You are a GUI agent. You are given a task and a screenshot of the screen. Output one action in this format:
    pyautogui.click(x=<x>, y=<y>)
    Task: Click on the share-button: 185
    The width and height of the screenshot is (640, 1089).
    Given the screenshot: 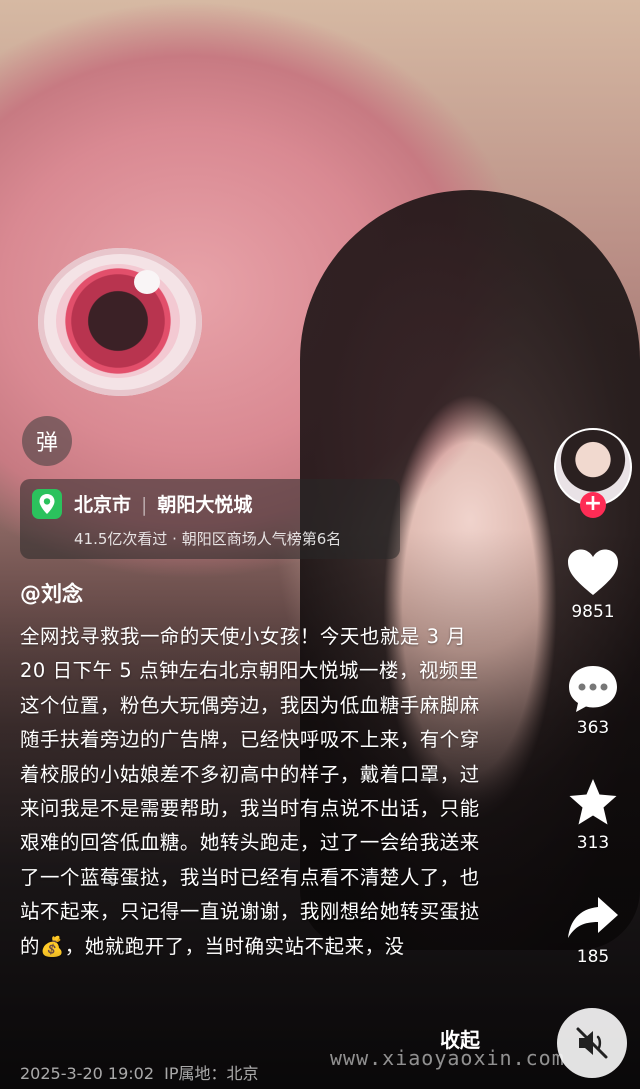 What is the action you would take?
    pyautogui.click(x=593, y=930)
    